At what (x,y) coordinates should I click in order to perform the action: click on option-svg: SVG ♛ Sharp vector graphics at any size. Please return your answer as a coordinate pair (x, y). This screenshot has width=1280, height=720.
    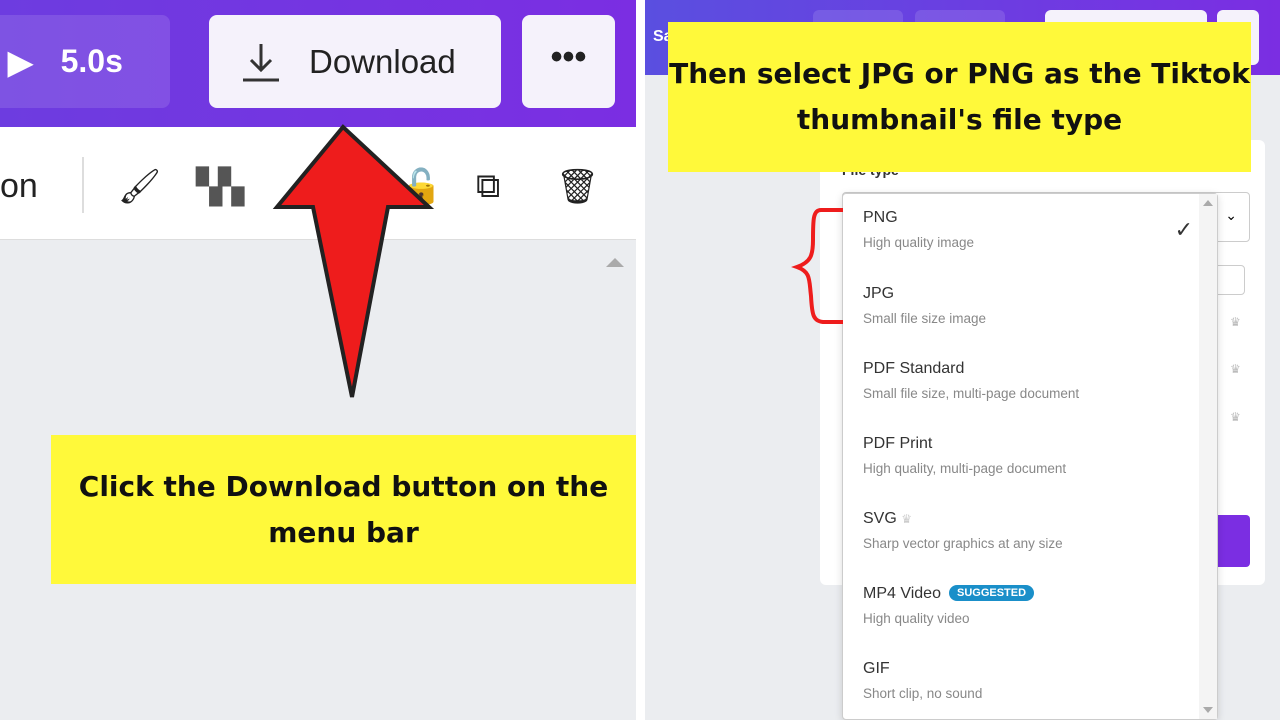
    Looking at the image, I should click on (1028, 530).